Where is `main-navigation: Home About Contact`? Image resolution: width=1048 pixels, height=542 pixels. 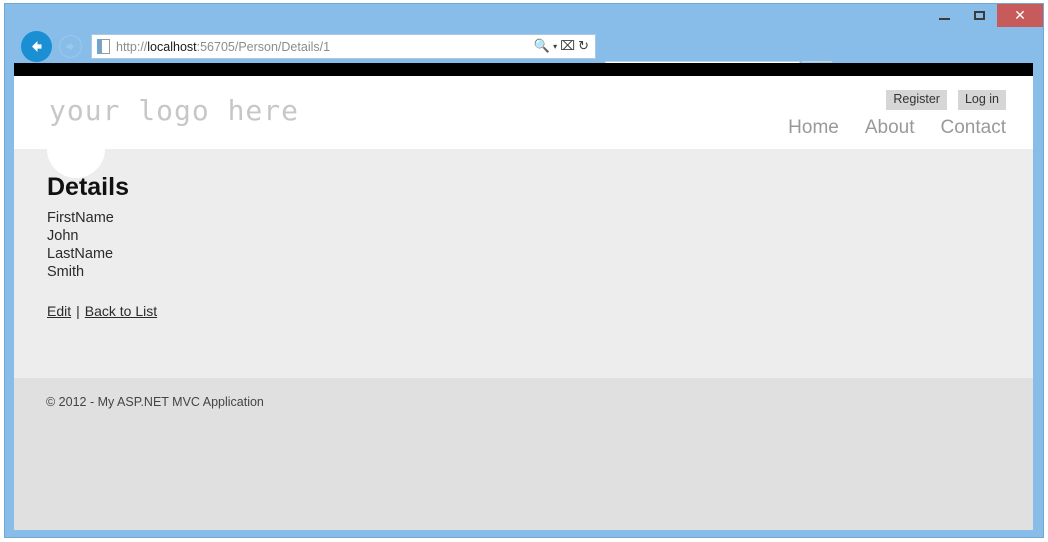
main-navigation: Home About Contact is located at coordinates (897, 128).